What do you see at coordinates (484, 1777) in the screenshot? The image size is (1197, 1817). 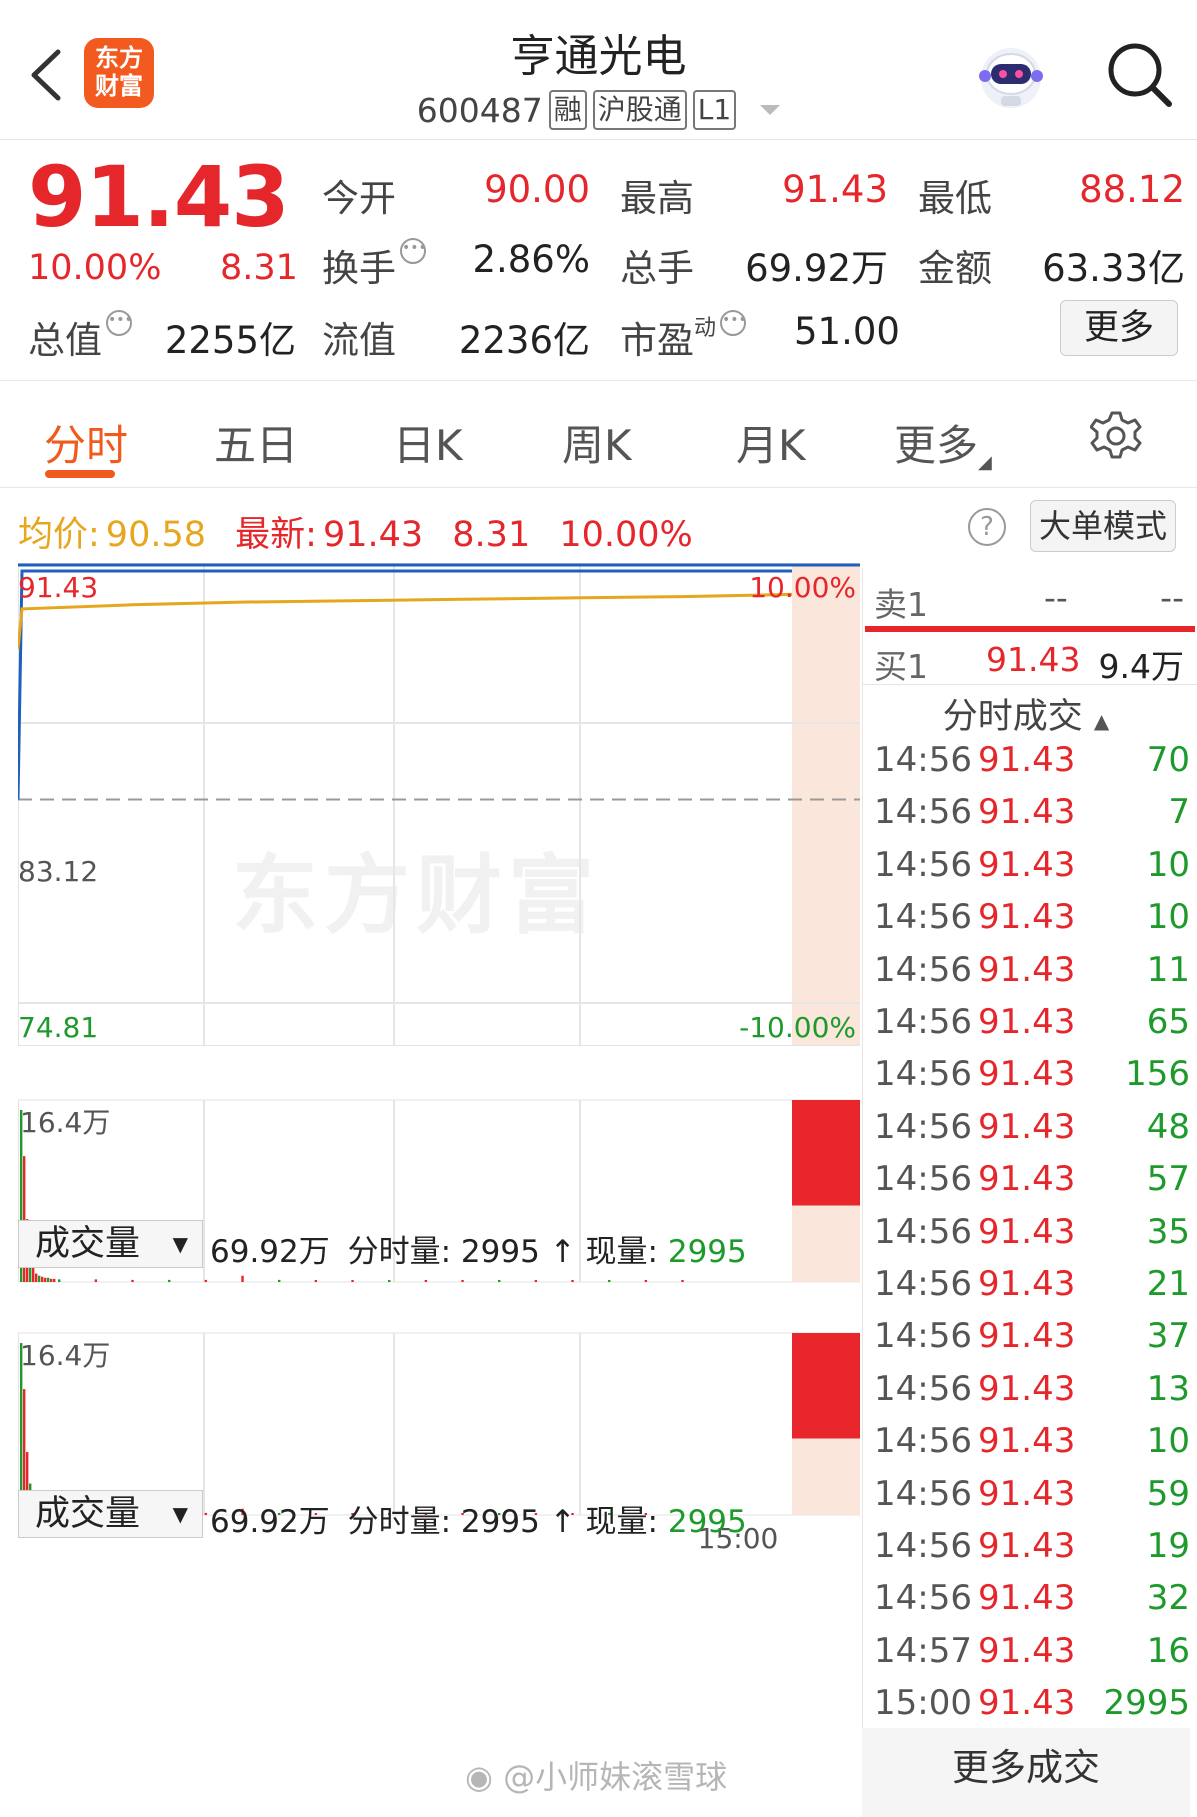 I see `weibo-icon: ◉` at bounding box center [484, 1777].